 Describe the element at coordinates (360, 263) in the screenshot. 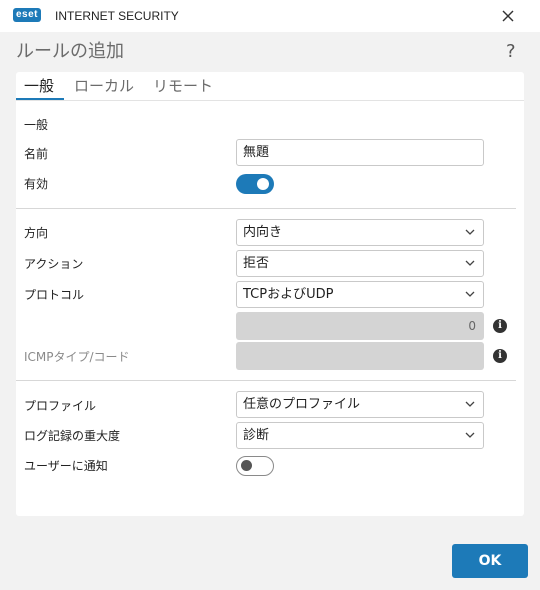

I see `action-select: 拒否` at that location.